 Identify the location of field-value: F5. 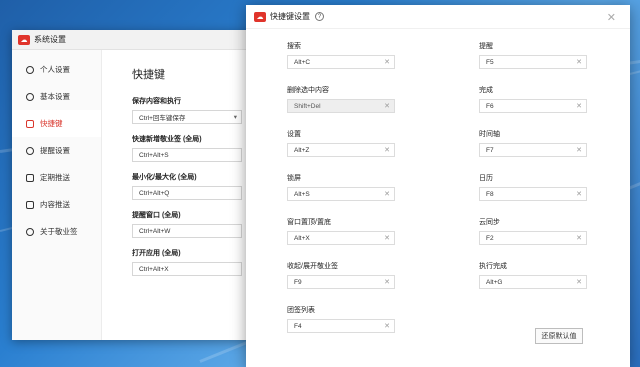
(490, 62).